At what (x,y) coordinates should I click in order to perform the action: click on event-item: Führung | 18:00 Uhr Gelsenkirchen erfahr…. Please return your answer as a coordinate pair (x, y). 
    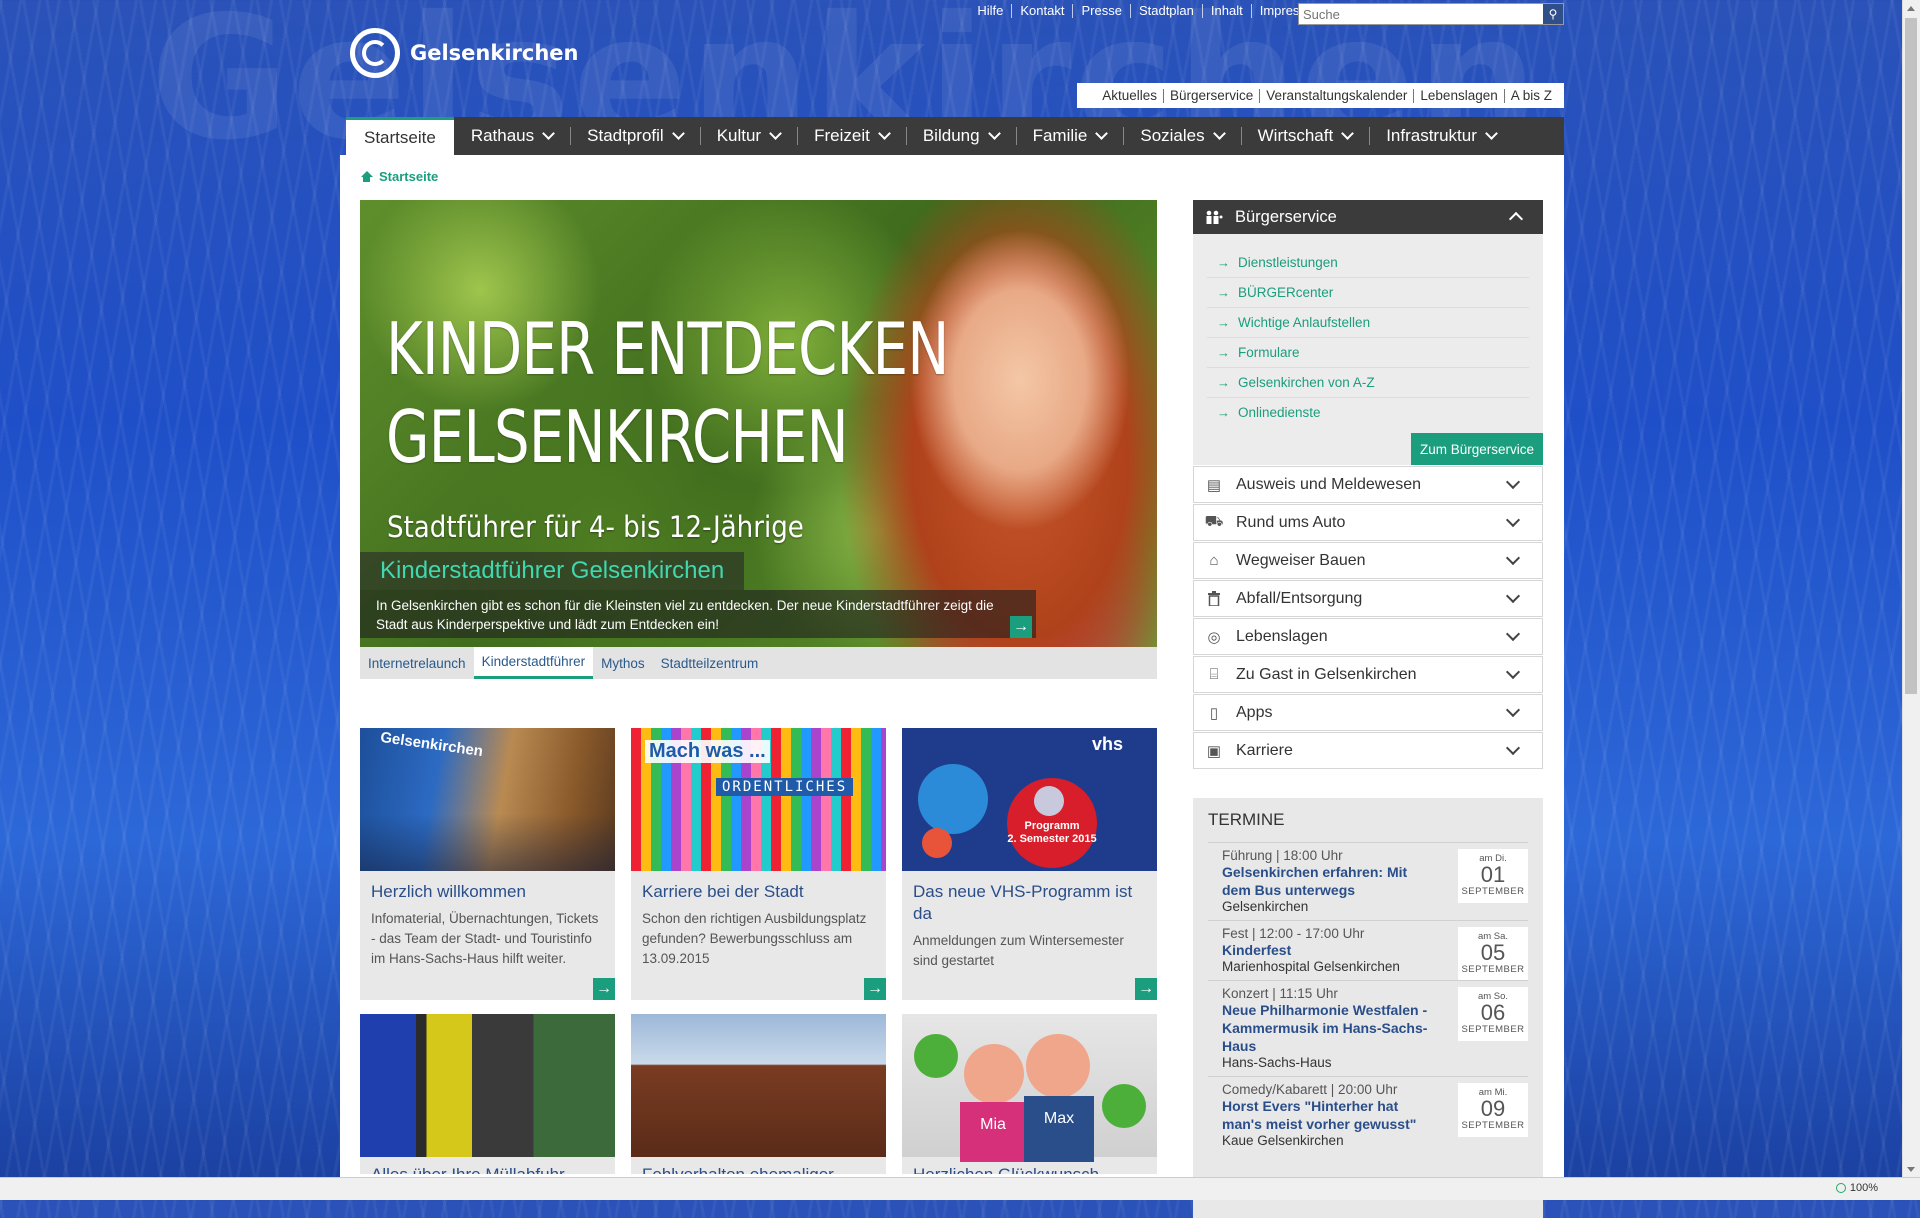
    Looking at the image, I should click on (1368, 881).